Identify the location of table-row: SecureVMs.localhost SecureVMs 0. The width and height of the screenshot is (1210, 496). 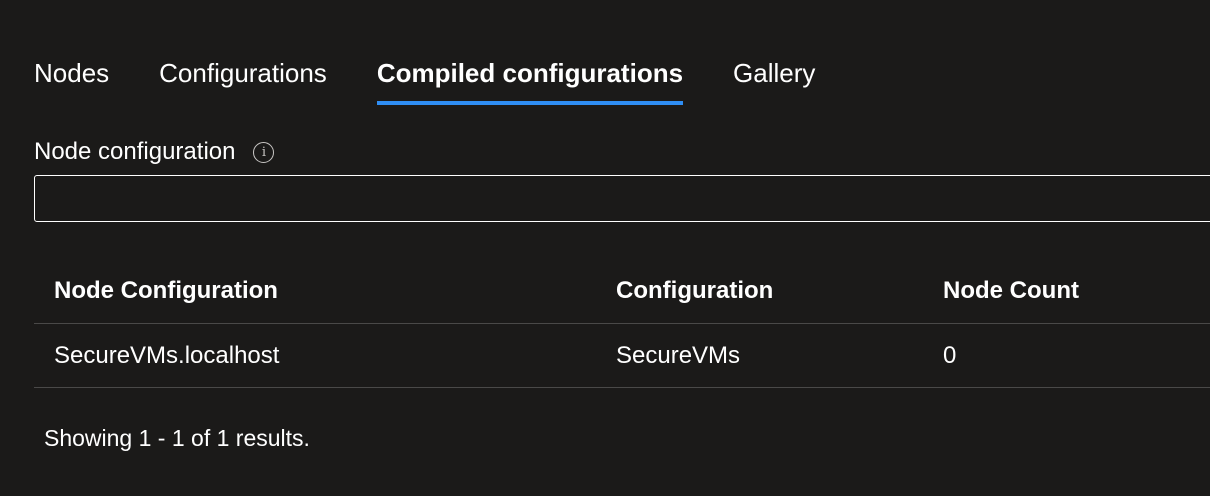
(622, 356).